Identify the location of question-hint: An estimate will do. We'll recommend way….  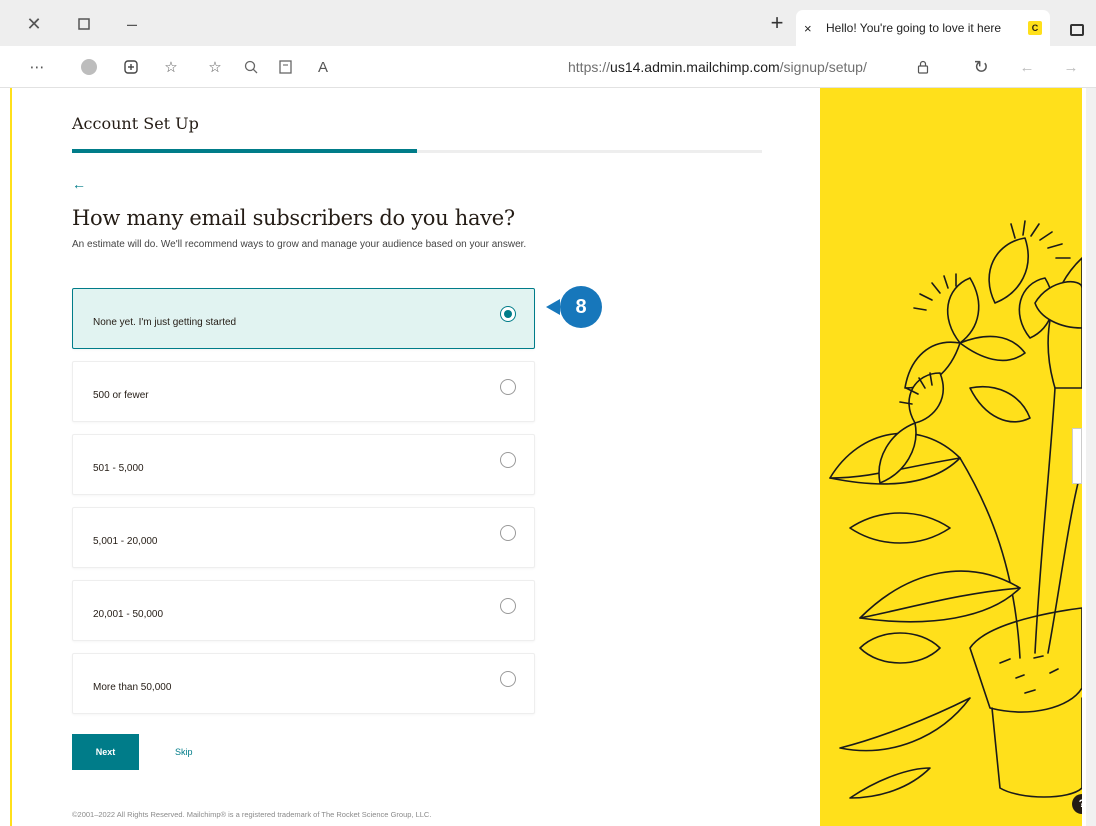
(299, 244).